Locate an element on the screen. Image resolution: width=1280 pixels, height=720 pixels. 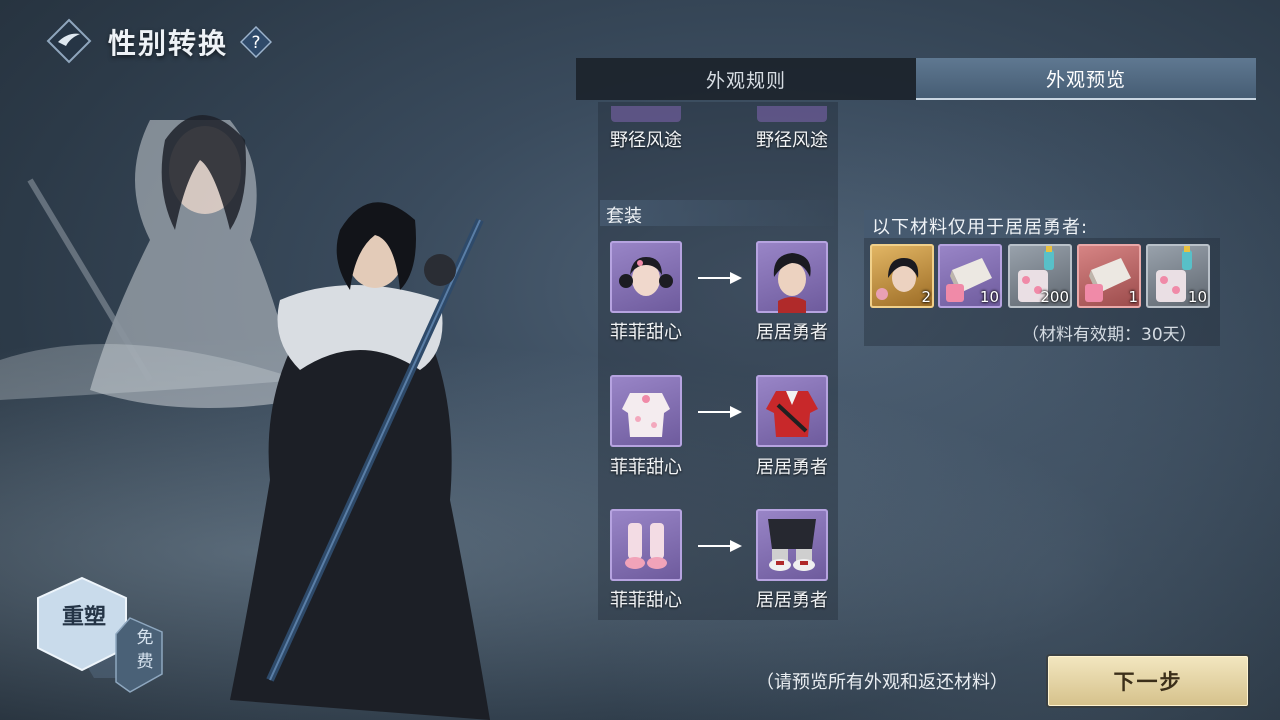
top-to-name: 野径风途 is located at coordinates (792, 140).